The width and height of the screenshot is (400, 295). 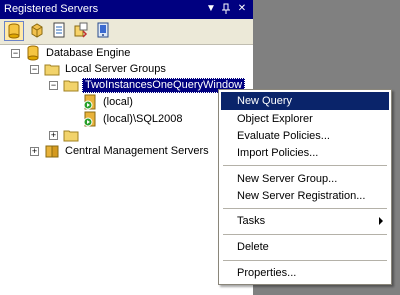 What do you see at coordinates (51, 9) in the screenshot?
I see `panel-title: Registered Servers` at bounding box center [51, 9].